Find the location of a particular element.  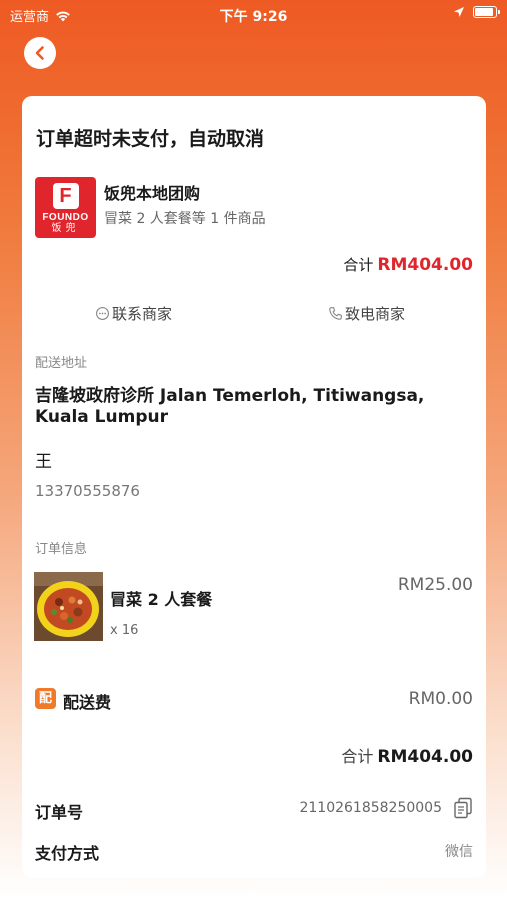

order-status-title: 订单超时未支付，自动取消 is located at coordinates (150, 139).